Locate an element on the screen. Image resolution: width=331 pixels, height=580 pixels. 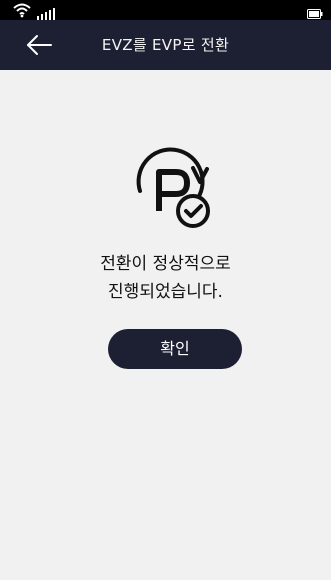
app-header: EVZ를 EVP로 전환 is located at coordinates (165, 45).